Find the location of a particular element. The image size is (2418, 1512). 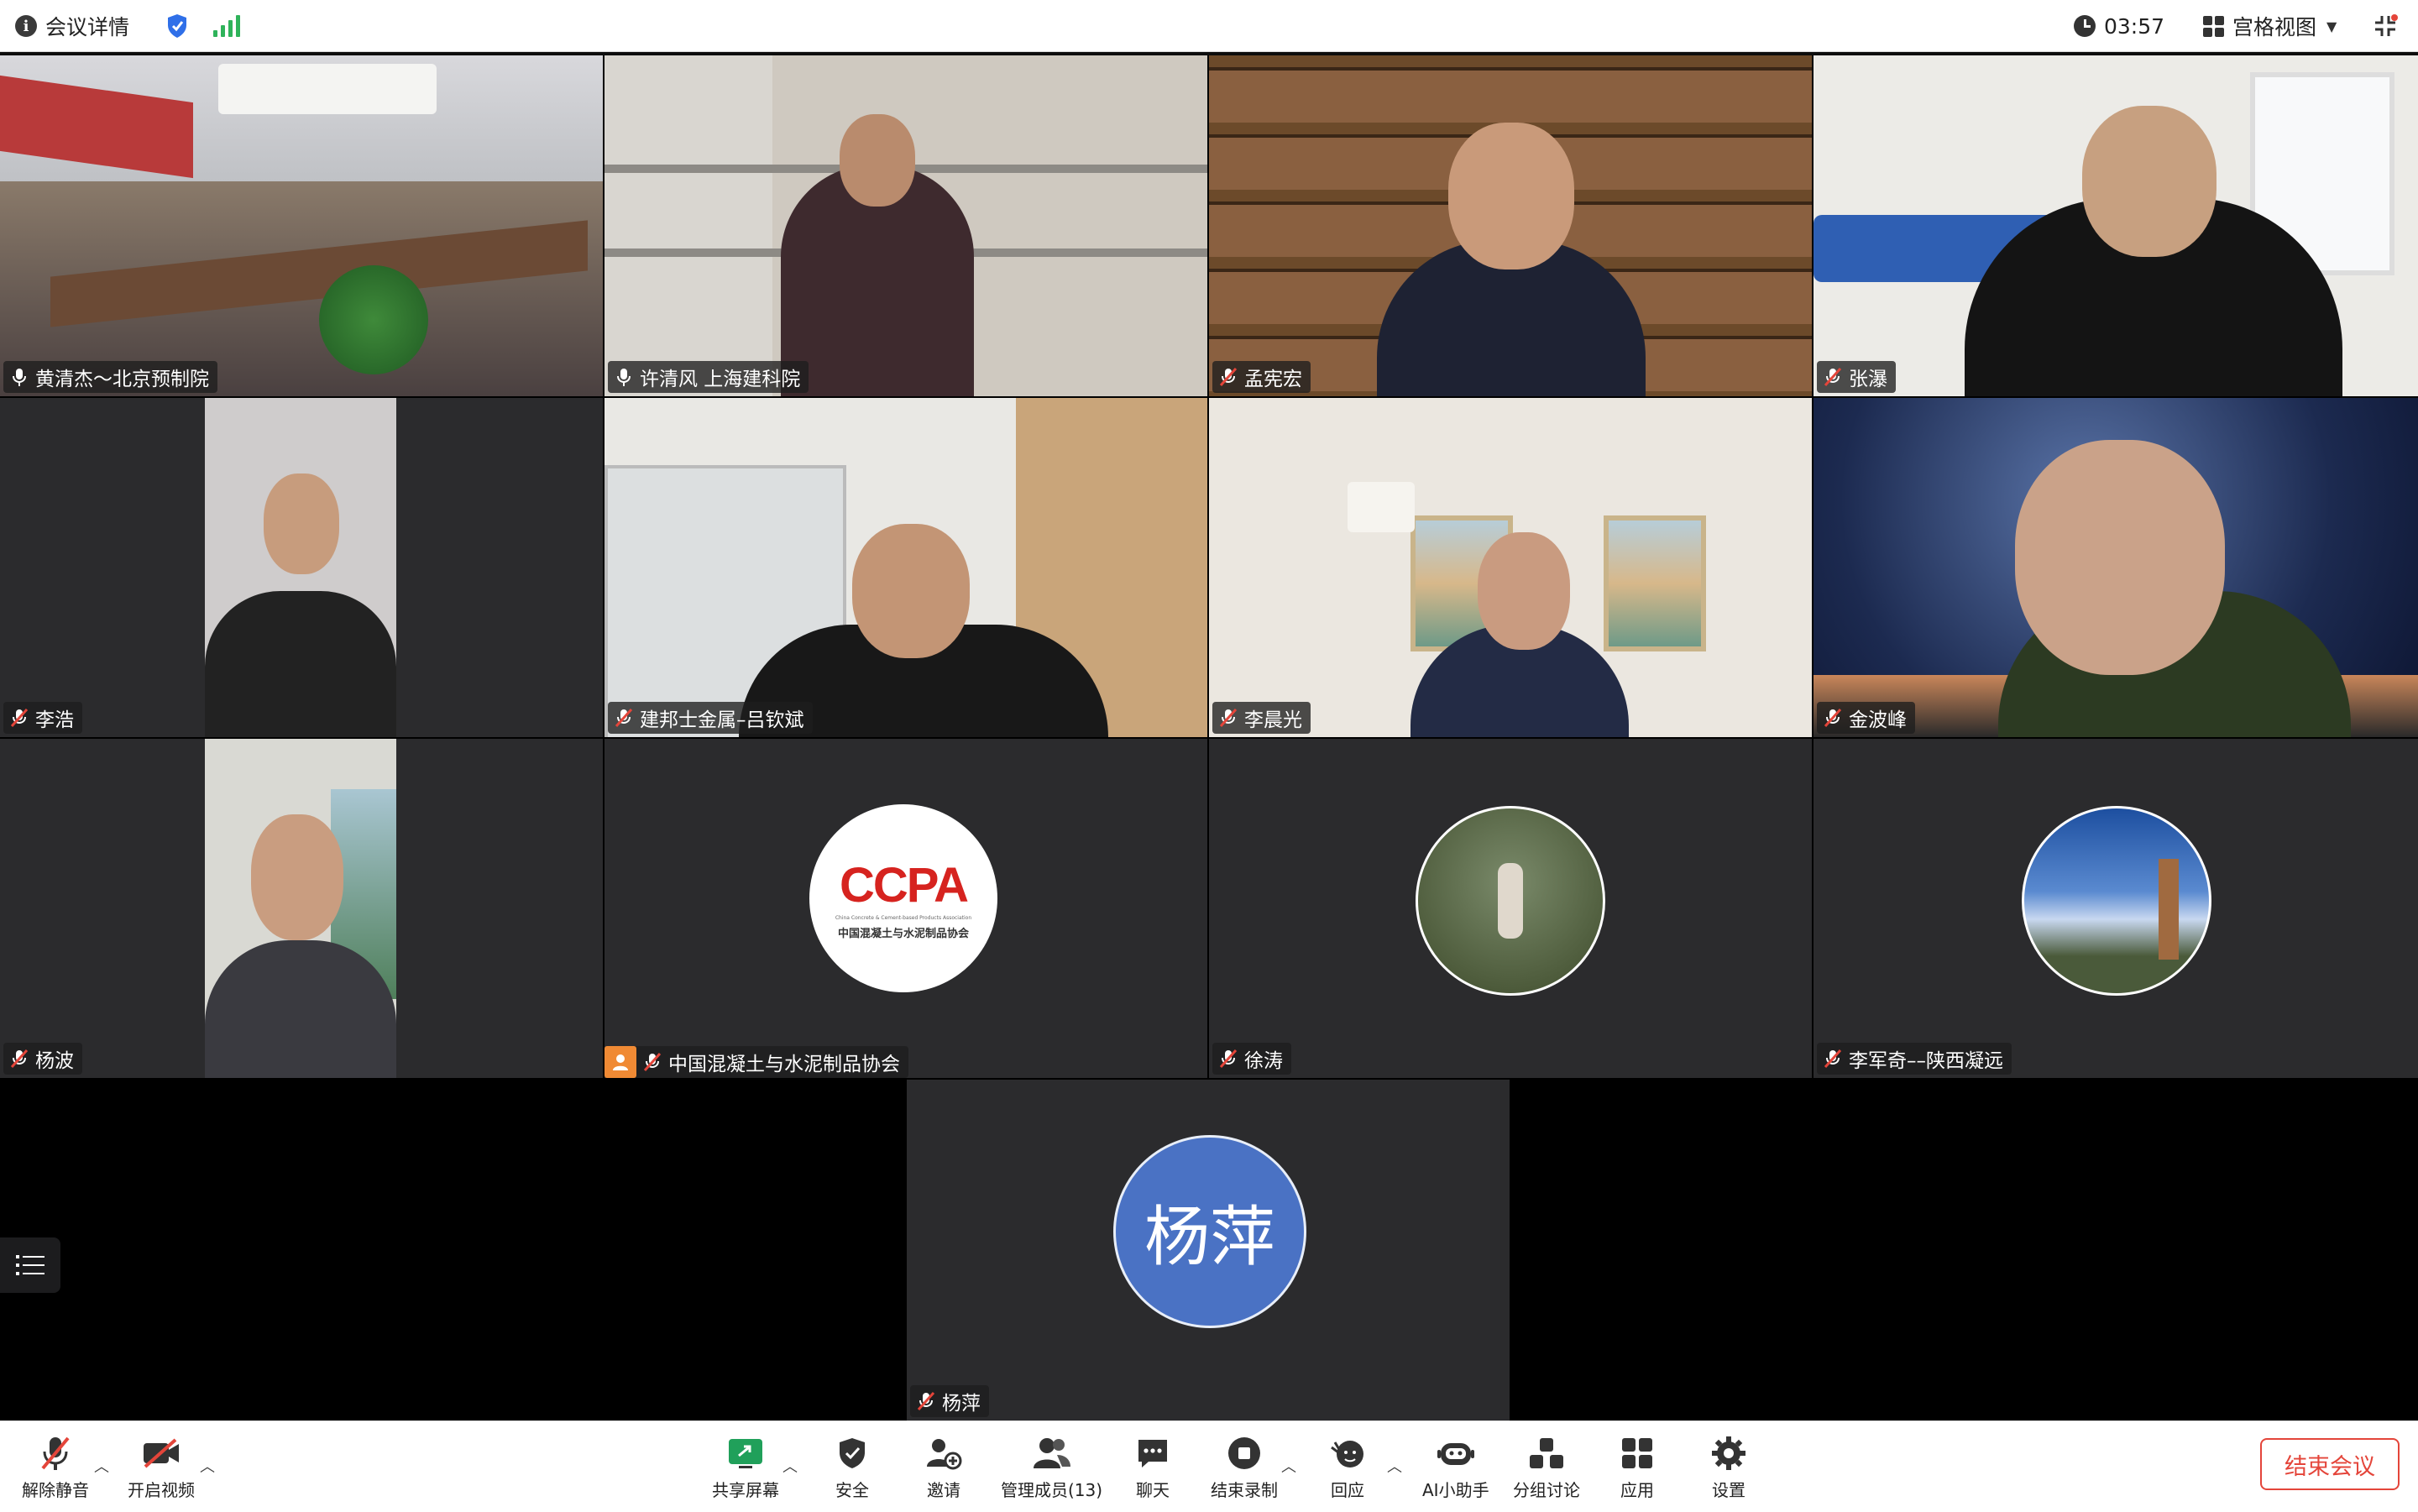

video-tile-meng: 孟宪宏 is located at coordinates (1510, 225).